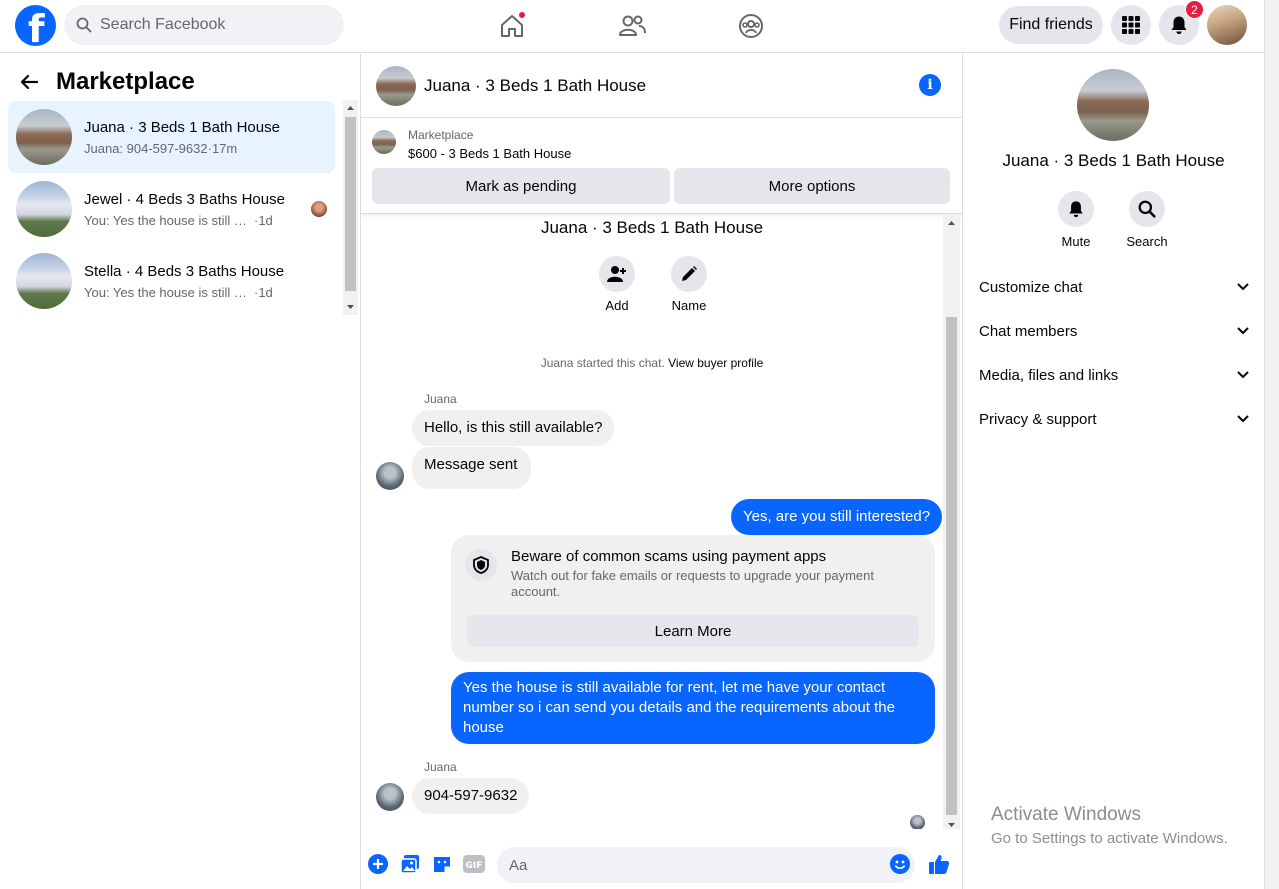  What do you see at coordinates (210, 25) in the screenshot?
I see `search-input` at bounding box center [210, 25].